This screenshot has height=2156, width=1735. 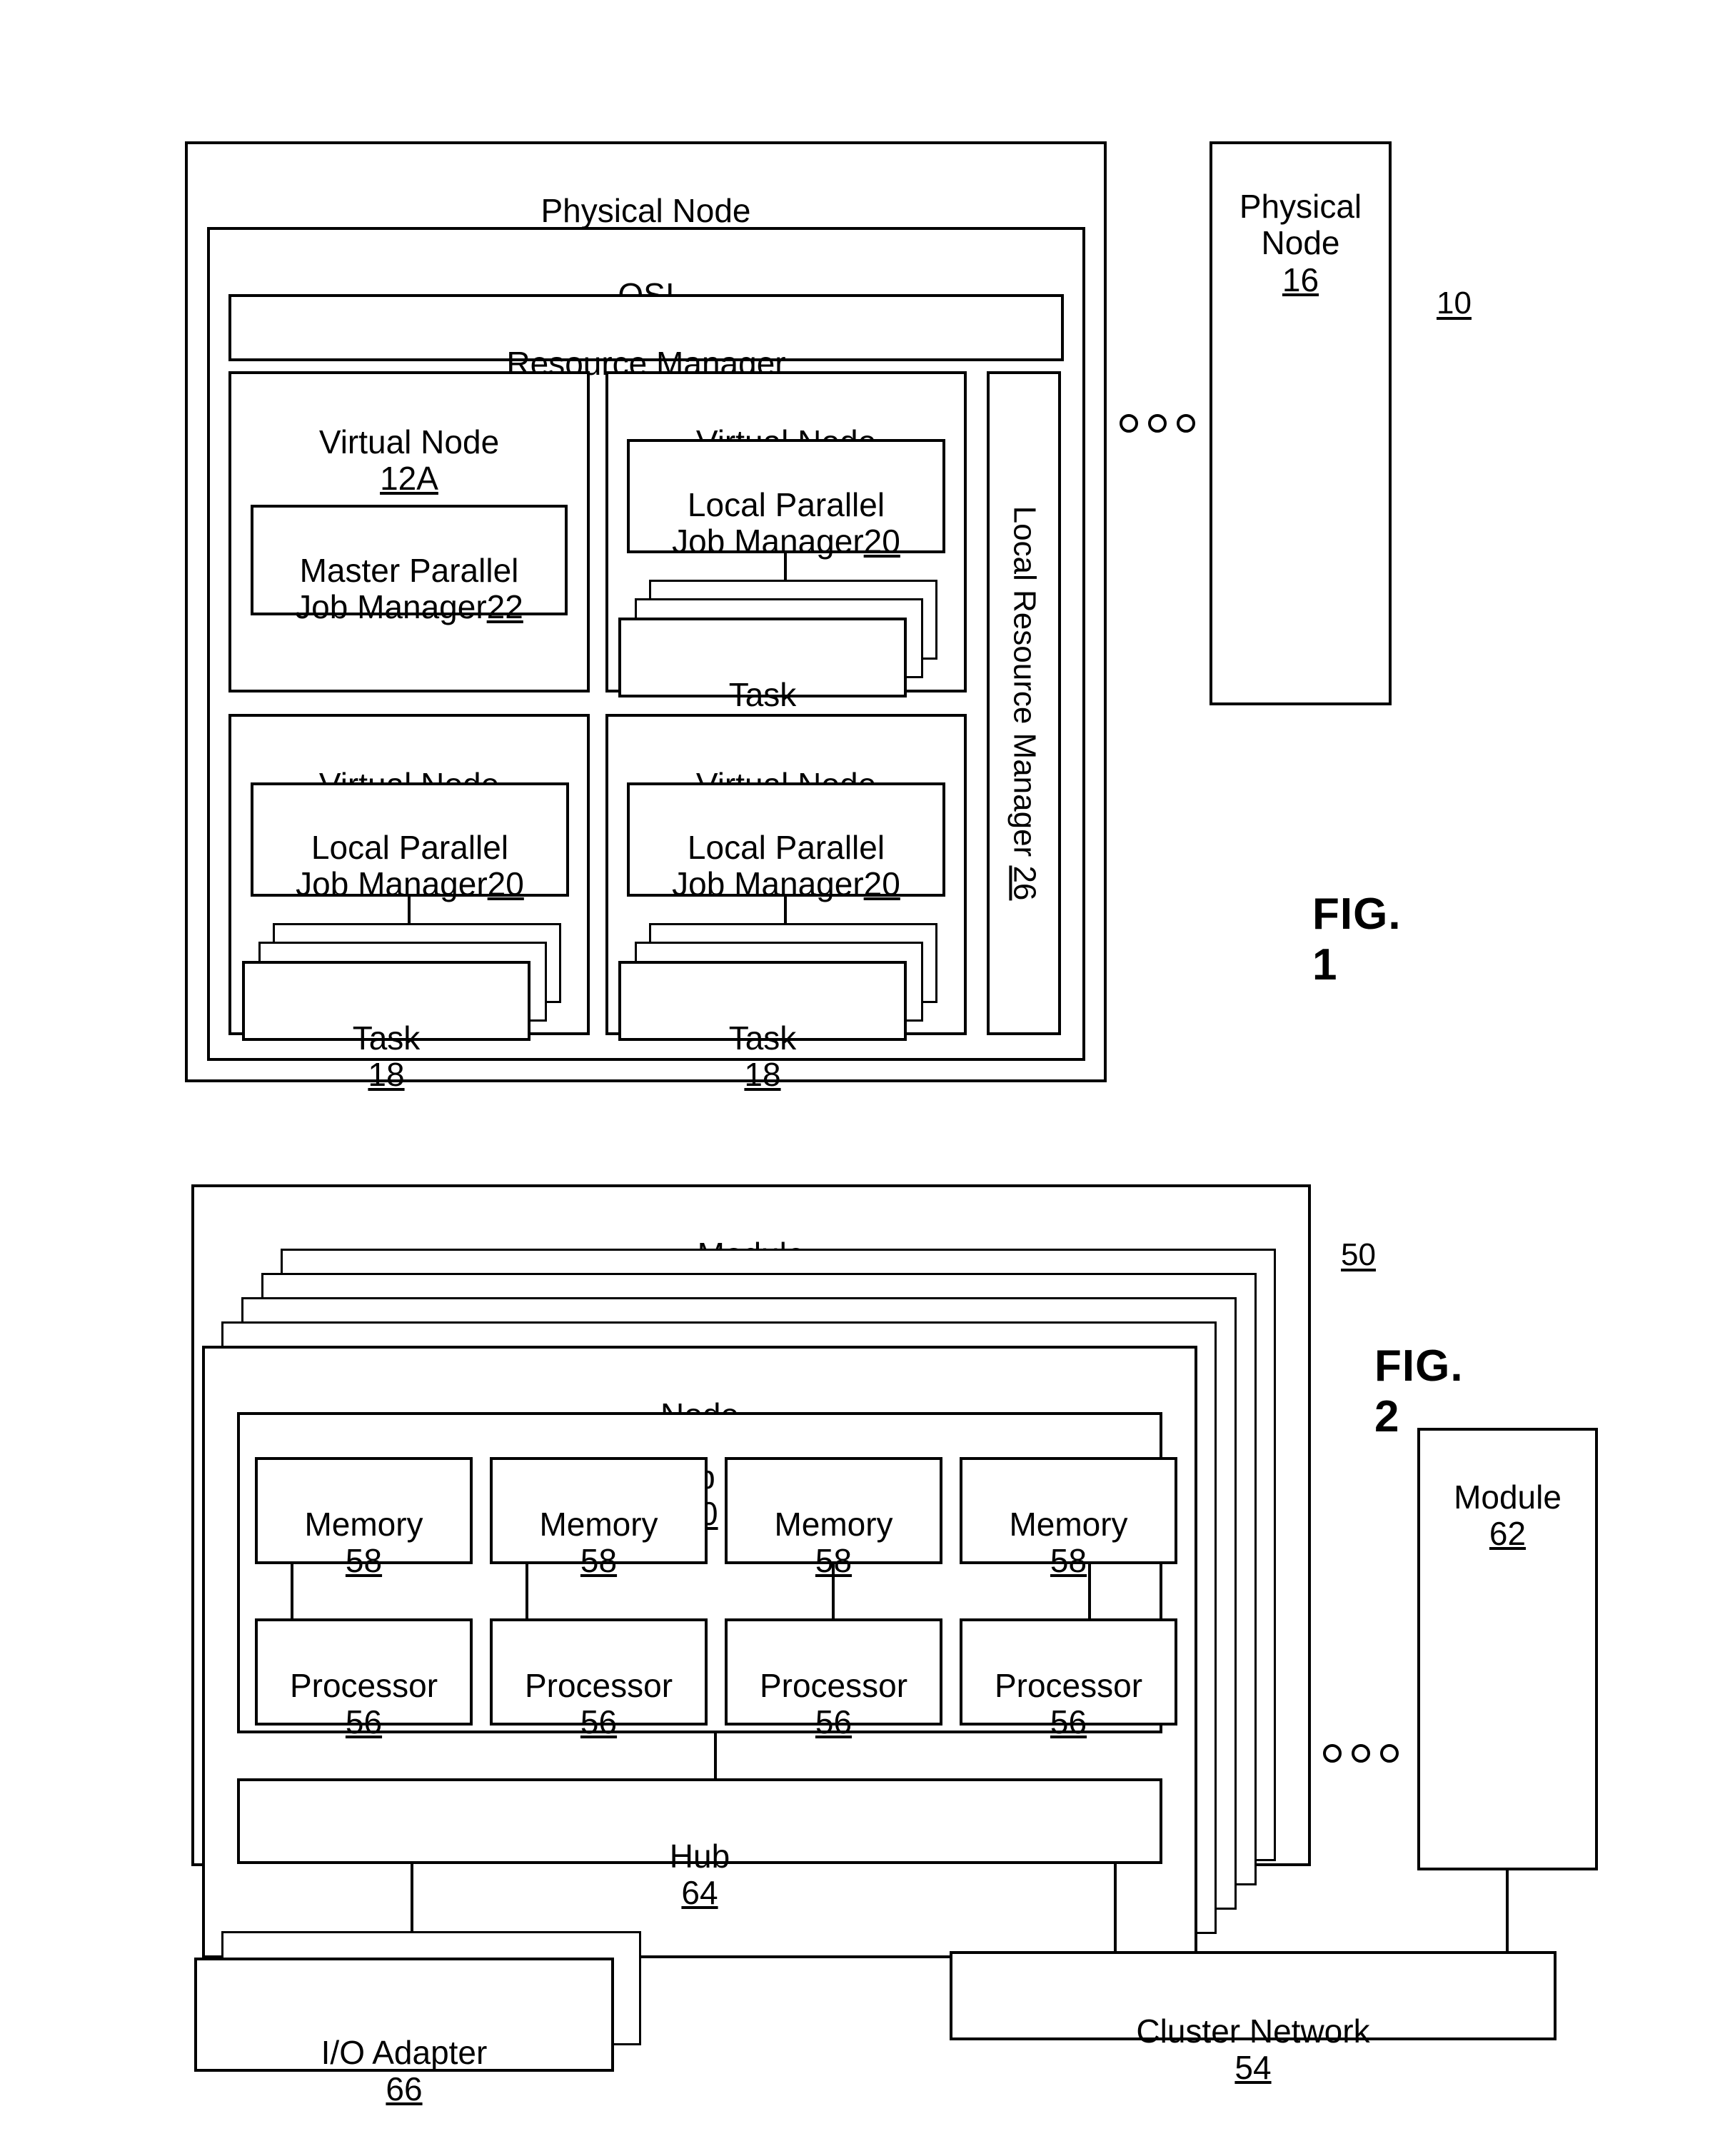 I want to click on memory-label-0: Memory 58, so click(x=364, y=1543).